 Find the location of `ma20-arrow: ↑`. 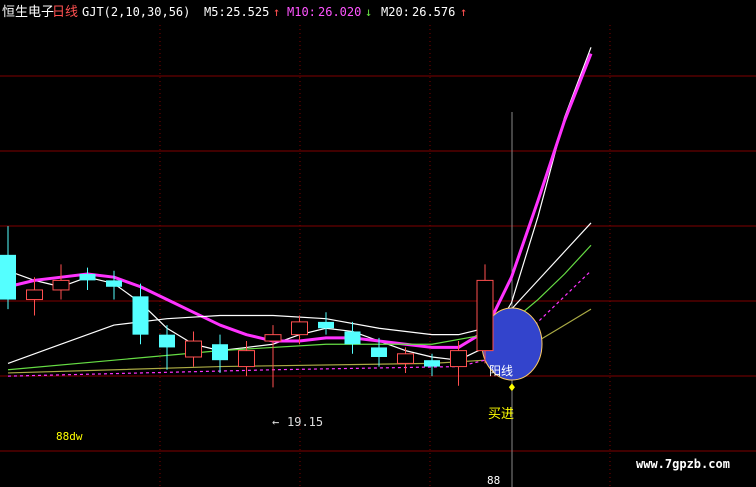

ma20-arrow: ↑ is located at coordinates (463, 12).